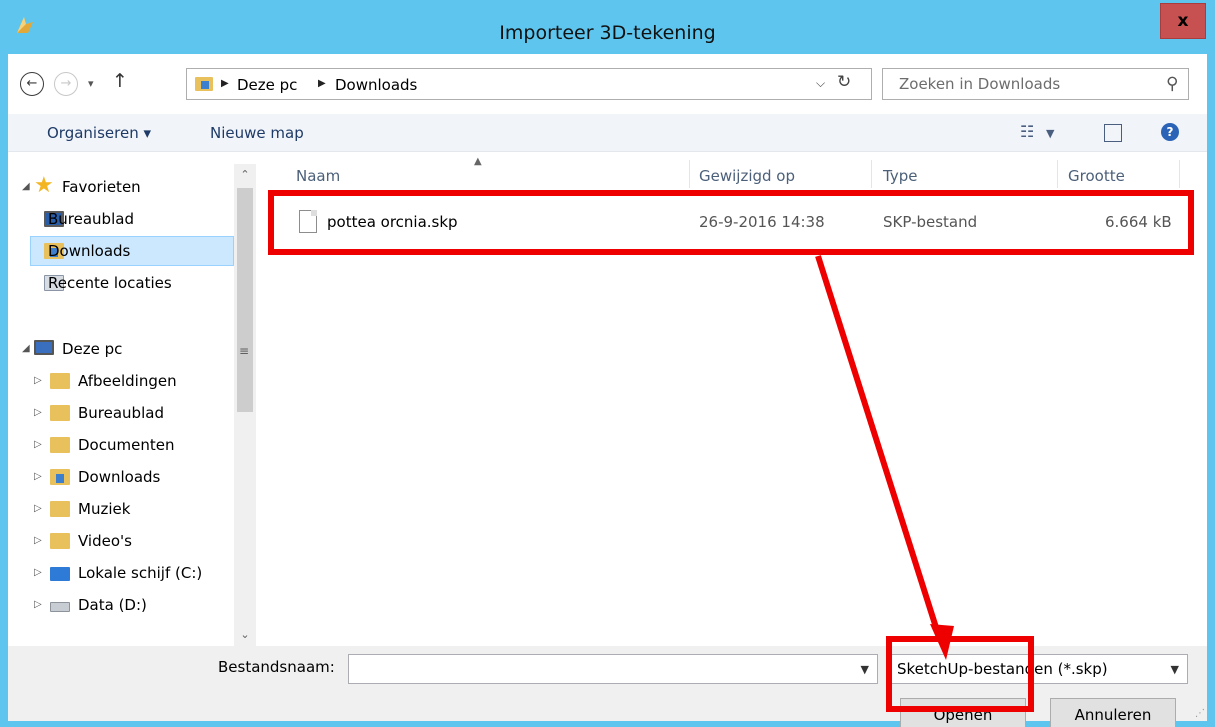 The width and height of the screenshot is (1215, 727). I want to click on navigation-pane-scrollbar: ⌃ ≡ ⌄, so click(245, 405).